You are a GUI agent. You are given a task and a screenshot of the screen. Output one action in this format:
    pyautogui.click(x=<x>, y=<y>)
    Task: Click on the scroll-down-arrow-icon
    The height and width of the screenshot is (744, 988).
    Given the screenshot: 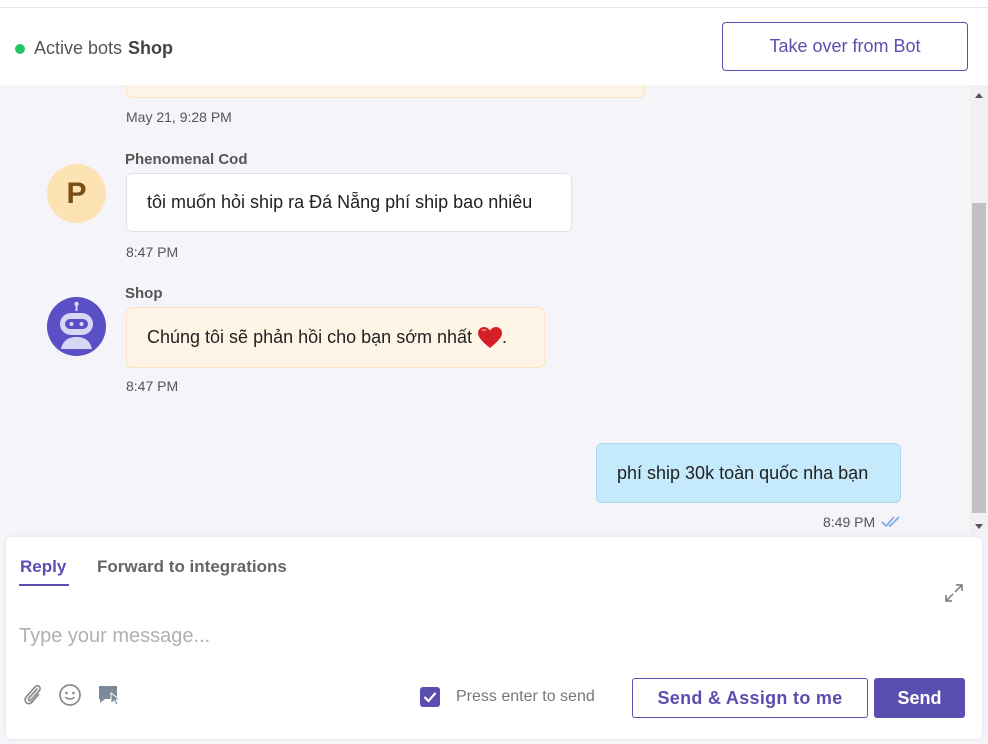 What is the action you would take?
    pyautogui.click(x=979, y=525)
    